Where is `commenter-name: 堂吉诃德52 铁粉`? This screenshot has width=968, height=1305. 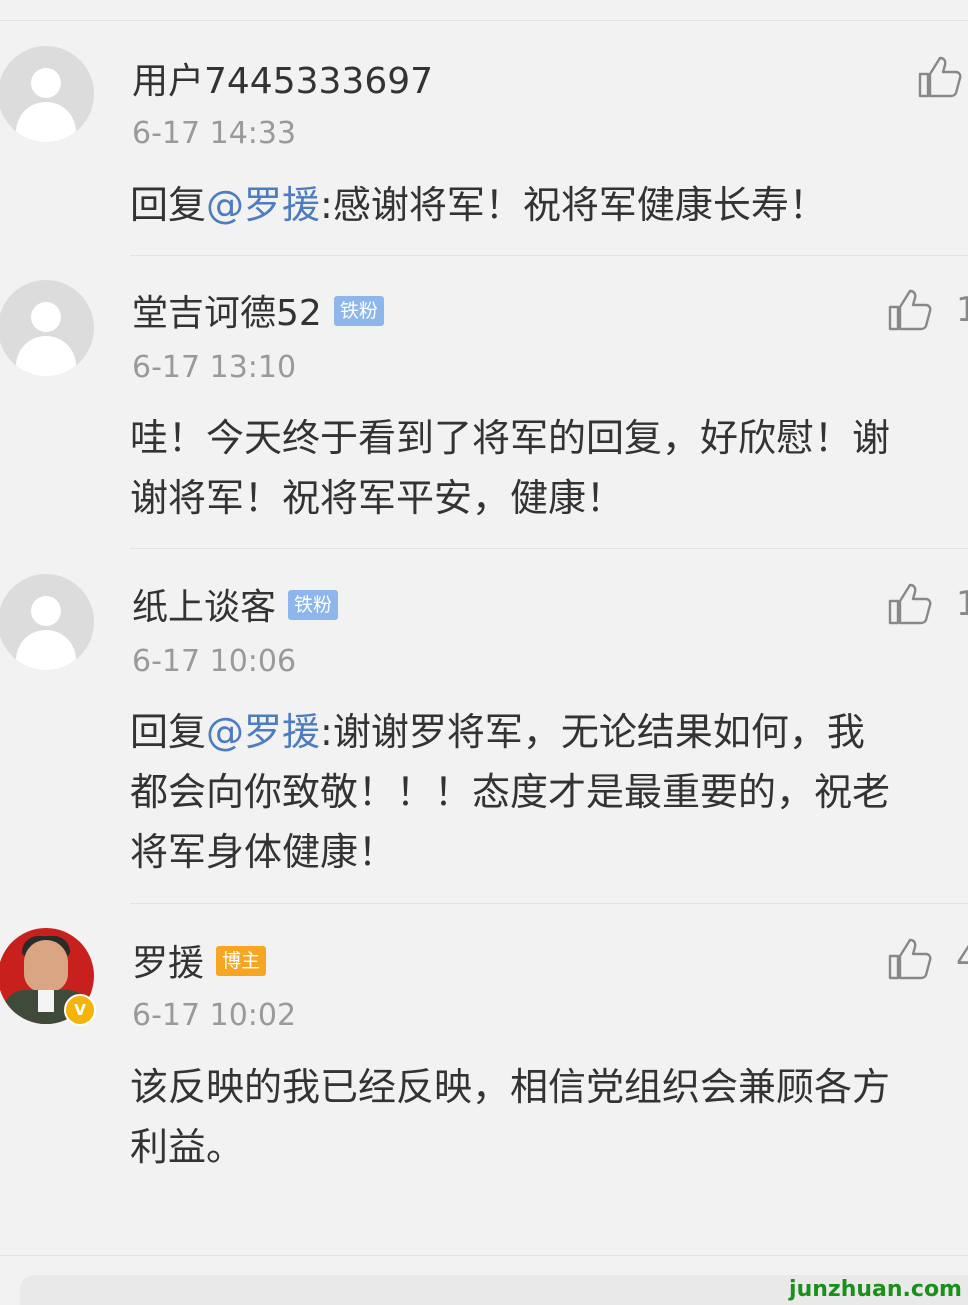
commenter-name: 堂吉诃德52 铁粉 is located at coordinates (258, 310).